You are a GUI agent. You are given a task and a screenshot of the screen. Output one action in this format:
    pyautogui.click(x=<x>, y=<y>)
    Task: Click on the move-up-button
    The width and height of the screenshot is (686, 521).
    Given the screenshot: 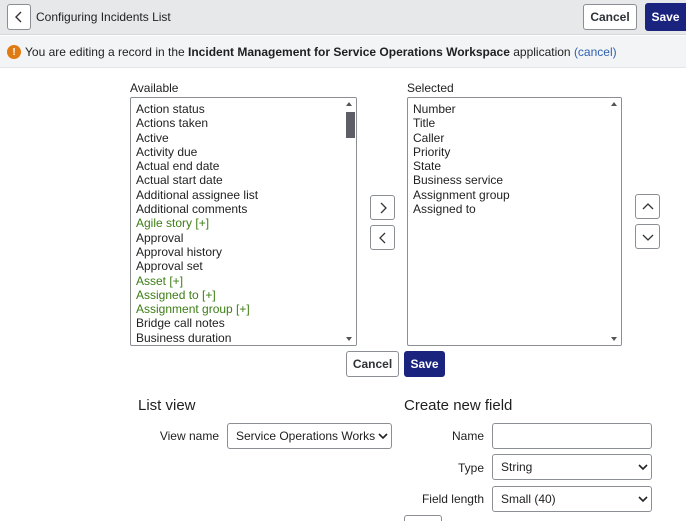 What is the action you would take?
    pyautogui.click(x=647, y=206)
    